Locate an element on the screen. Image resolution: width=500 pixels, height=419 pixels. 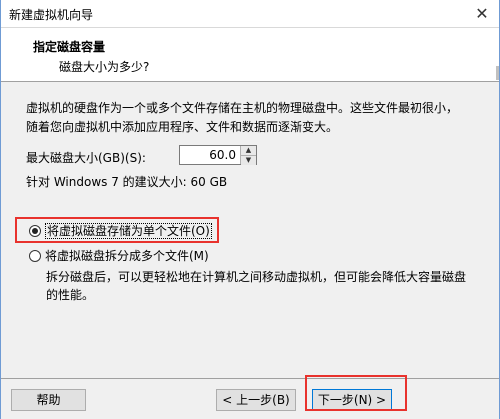
recommended-size: 针对 Windows 7 的建议大小: 60 GB is located at coordinates (127, 182).